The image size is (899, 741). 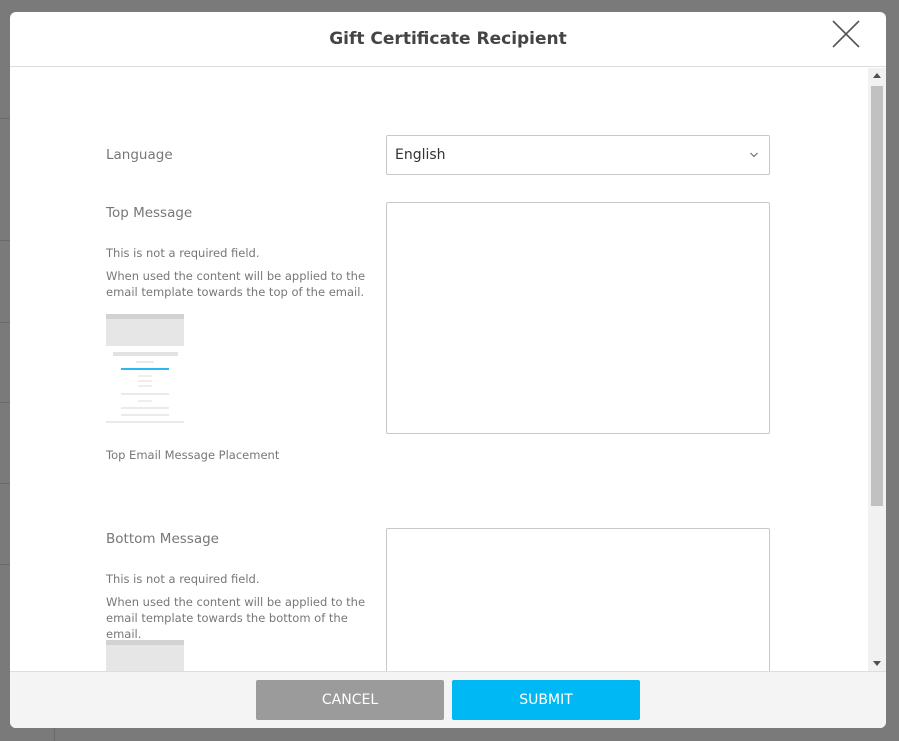 I want to click on top-message-textarea, so click(x=578, y=318).